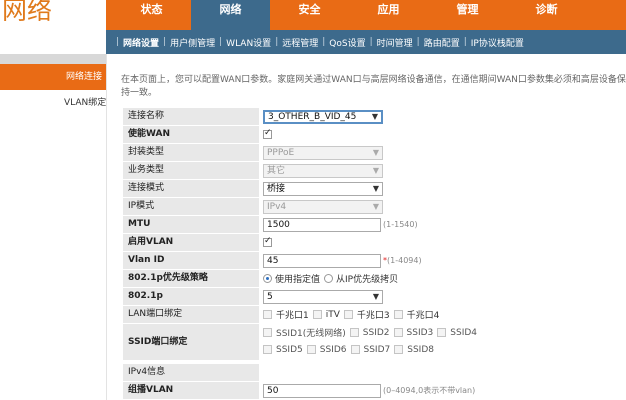  I want to click on subnav-wlan: WLAN设置, so click(248, 42).